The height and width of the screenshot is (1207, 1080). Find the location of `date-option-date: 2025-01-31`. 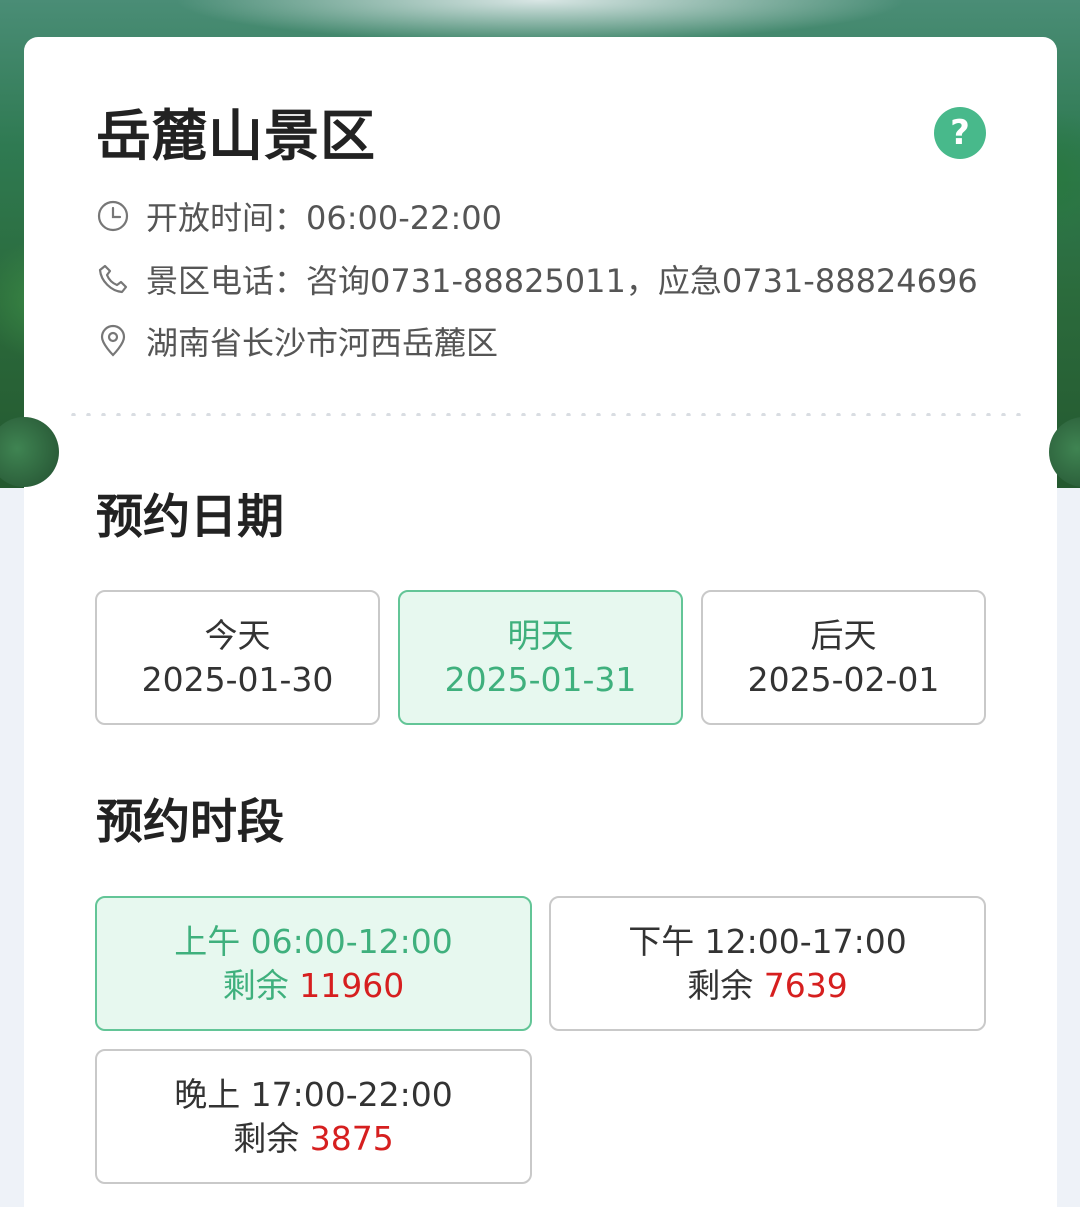

date-option-date: 2025-01-31 is located at coordinates (540, 679).